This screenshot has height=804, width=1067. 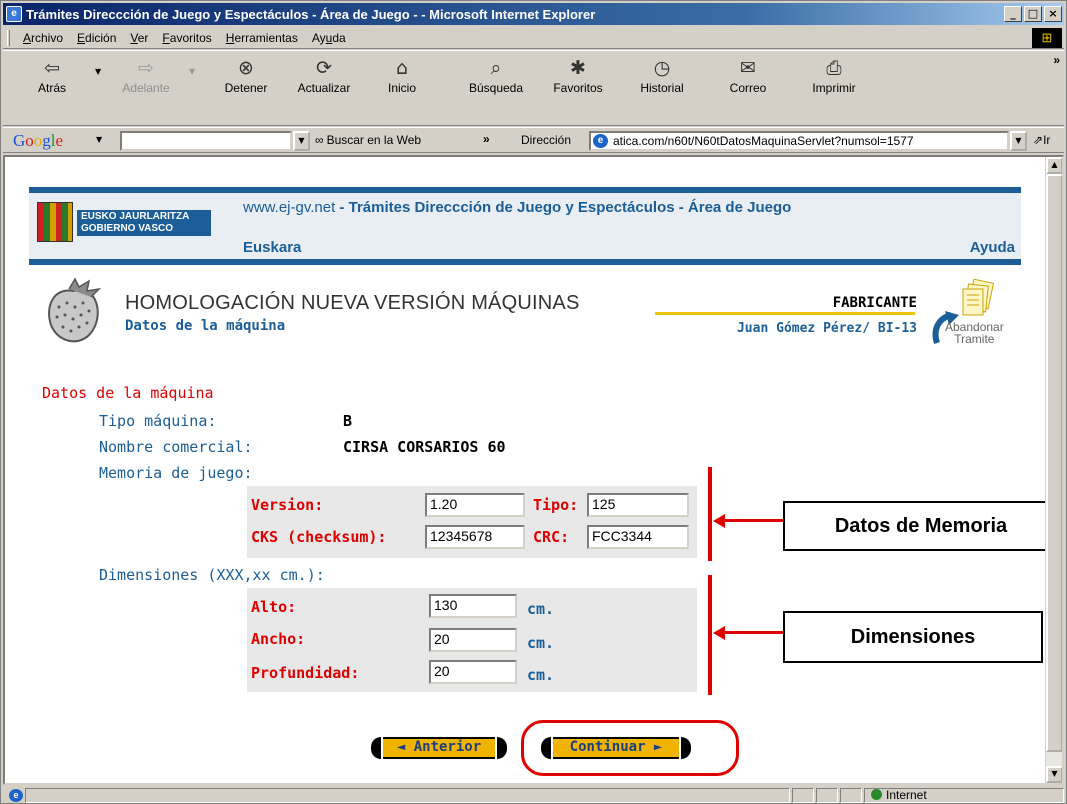 I want to click on menu-grip, so click(x=8, y=37).